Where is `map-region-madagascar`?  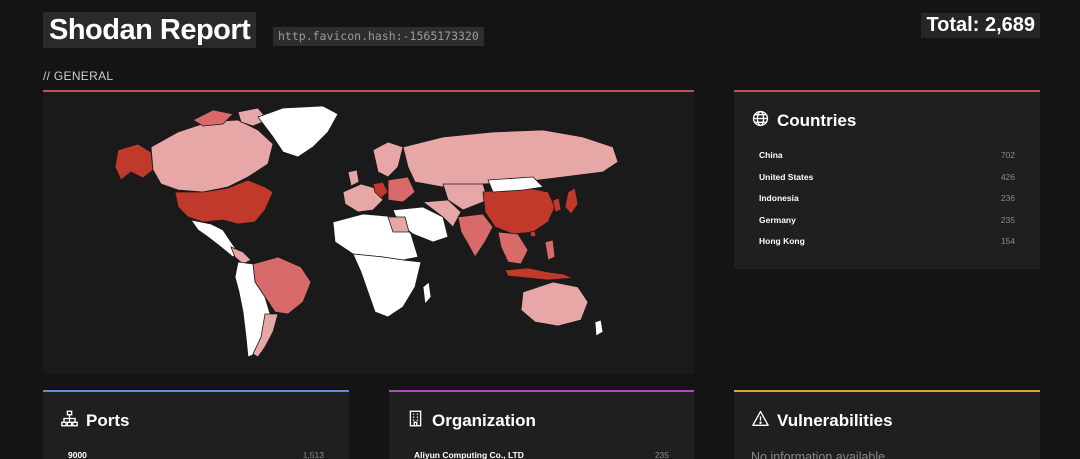 map-region-madagascar is located at coordinates (427, 293).